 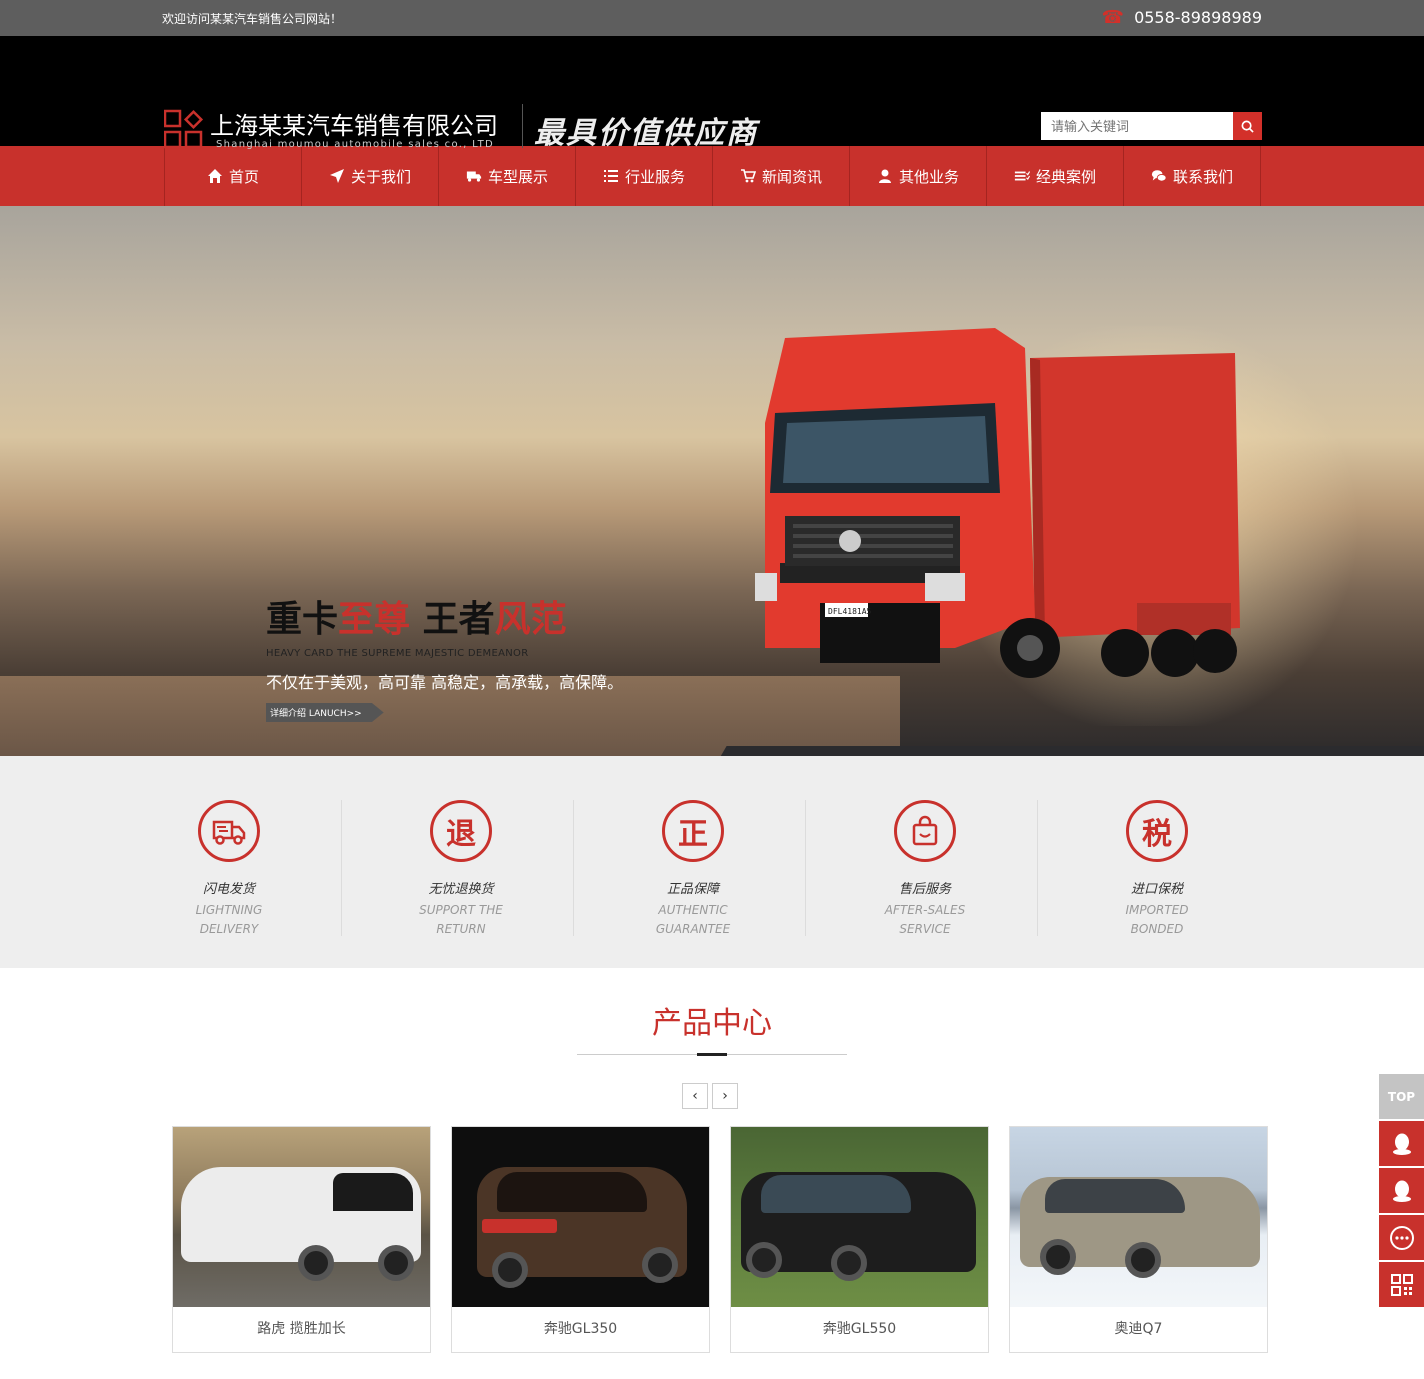 What do you see at coordinates (712, 1054) in the screenshot?
I see `title-underline` at bounding box center [712, 1054].